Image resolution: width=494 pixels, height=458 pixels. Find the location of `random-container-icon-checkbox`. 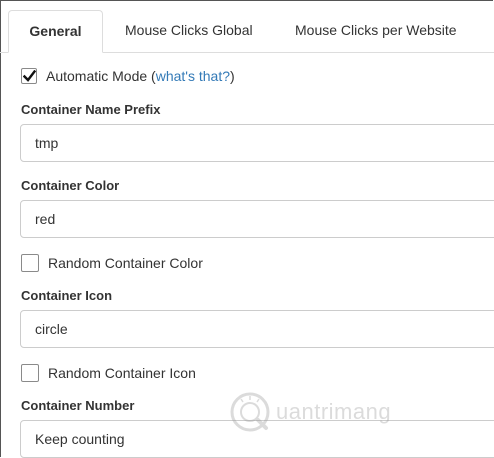

random-container-icon-checkbox is located at coordinates (30, 373).